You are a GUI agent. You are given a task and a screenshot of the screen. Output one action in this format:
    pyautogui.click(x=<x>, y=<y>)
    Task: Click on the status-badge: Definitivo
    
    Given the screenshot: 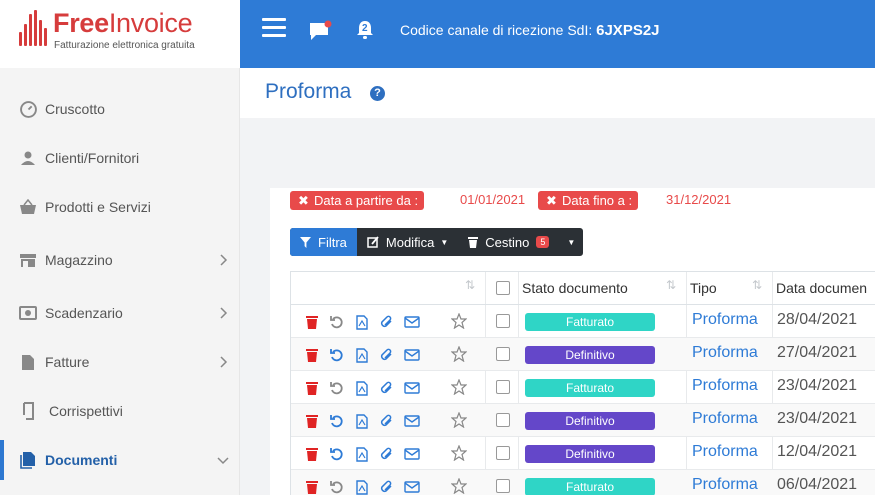 What is the action you would take?
    pyautogui.click(x=590, y=454)
    